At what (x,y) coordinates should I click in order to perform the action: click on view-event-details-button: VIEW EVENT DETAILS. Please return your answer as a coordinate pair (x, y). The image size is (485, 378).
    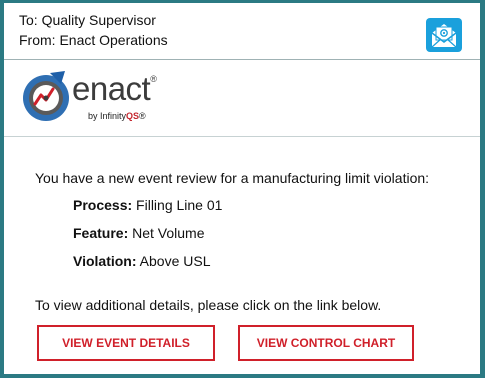
    Looking at the image, I should click on (126, 343).